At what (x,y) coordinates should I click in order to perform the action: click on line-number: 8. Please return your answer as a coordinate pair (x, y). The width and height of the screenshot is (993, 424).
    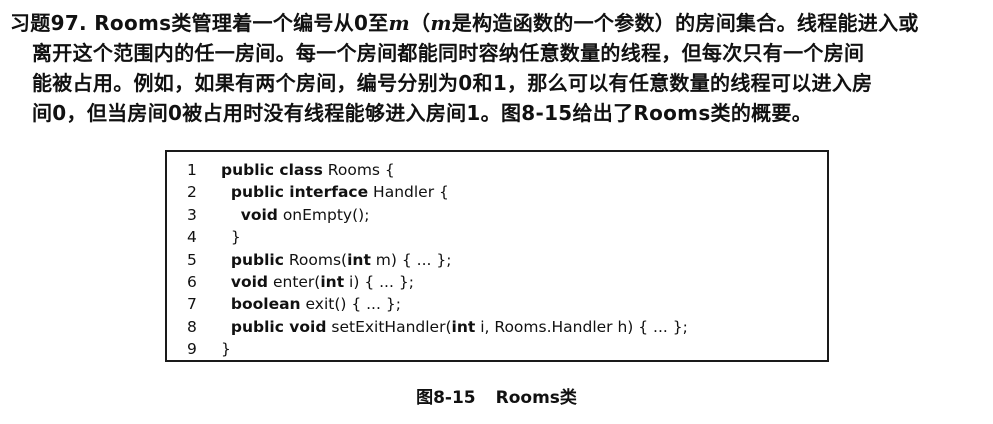
    Looking at the image, I should click on (192, 326).